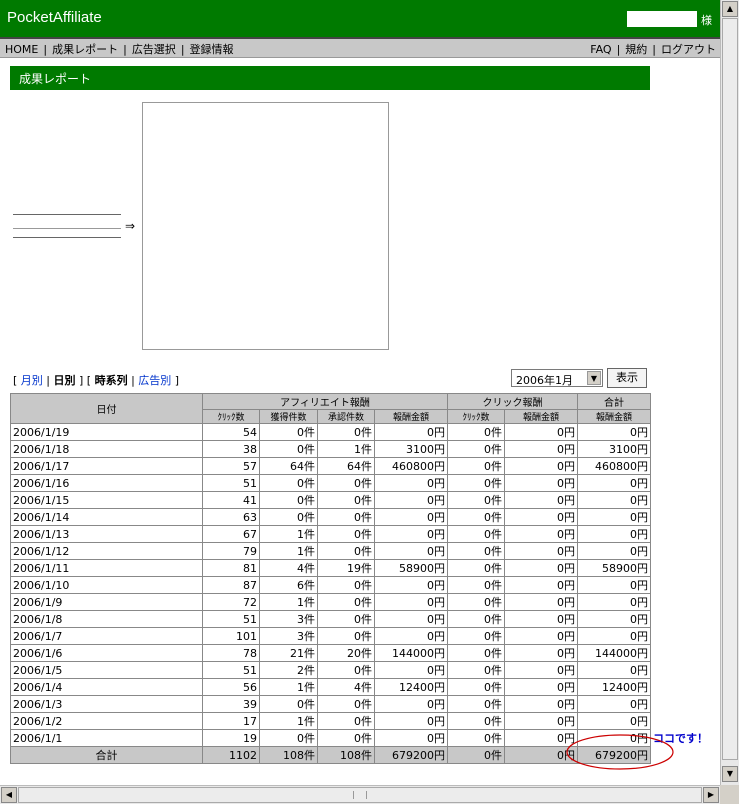  What do you see at coordinates (330, 517) in the screenshot?
I see `table-row: 2006/1/14 63 0件 0件 0円 0件 0円 0円` at bounding box center [330, 517].